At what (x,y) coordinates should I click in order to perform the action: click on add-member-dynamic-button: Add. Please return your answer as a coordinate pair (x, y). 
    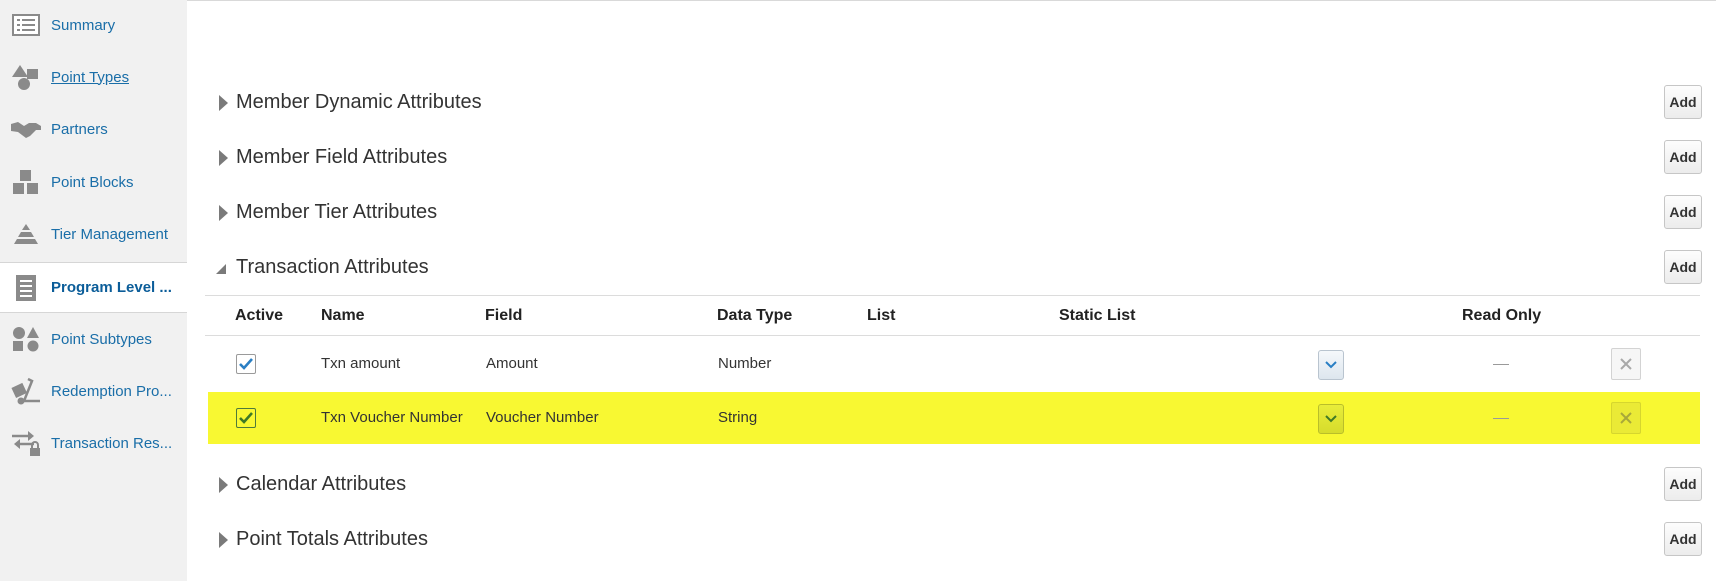
    Looking at the image, I should click on (1683, 102).